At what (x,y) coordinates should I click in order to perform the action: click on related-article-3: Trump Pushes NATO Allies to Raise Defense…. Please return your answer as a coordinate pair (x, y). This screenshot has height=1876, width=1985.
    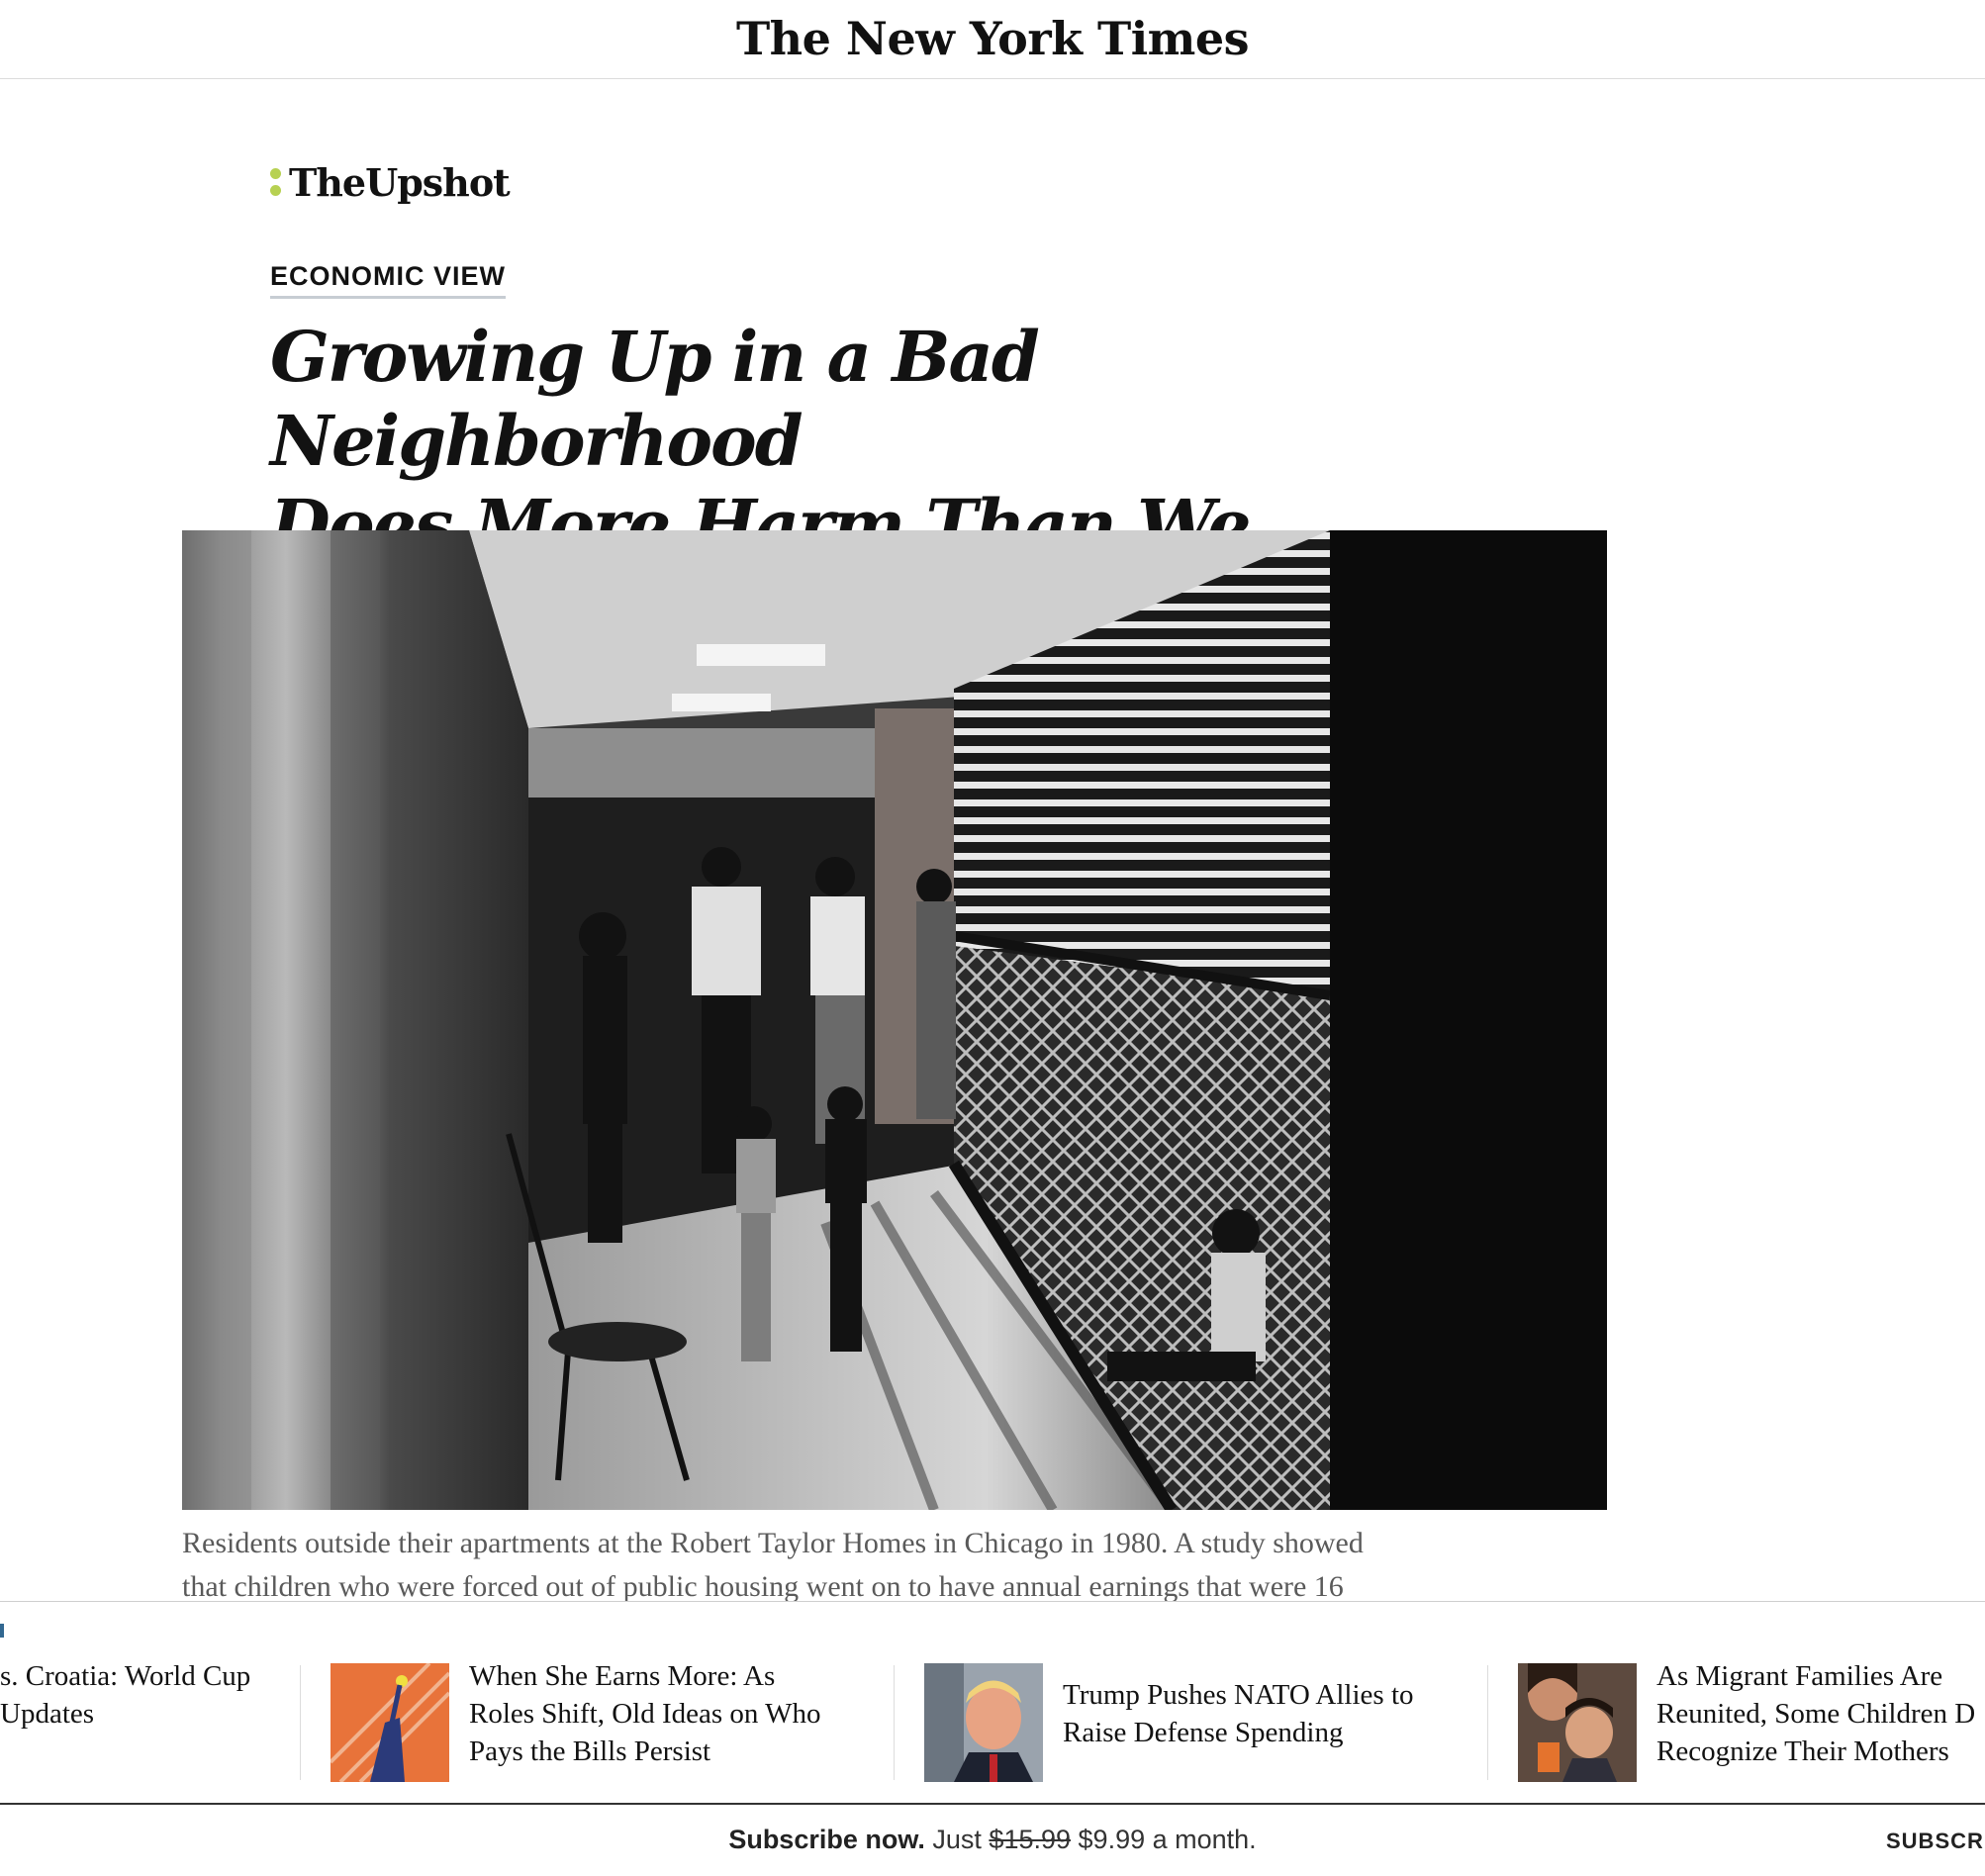
    Looking at the image, I should click on (1201, 1723).